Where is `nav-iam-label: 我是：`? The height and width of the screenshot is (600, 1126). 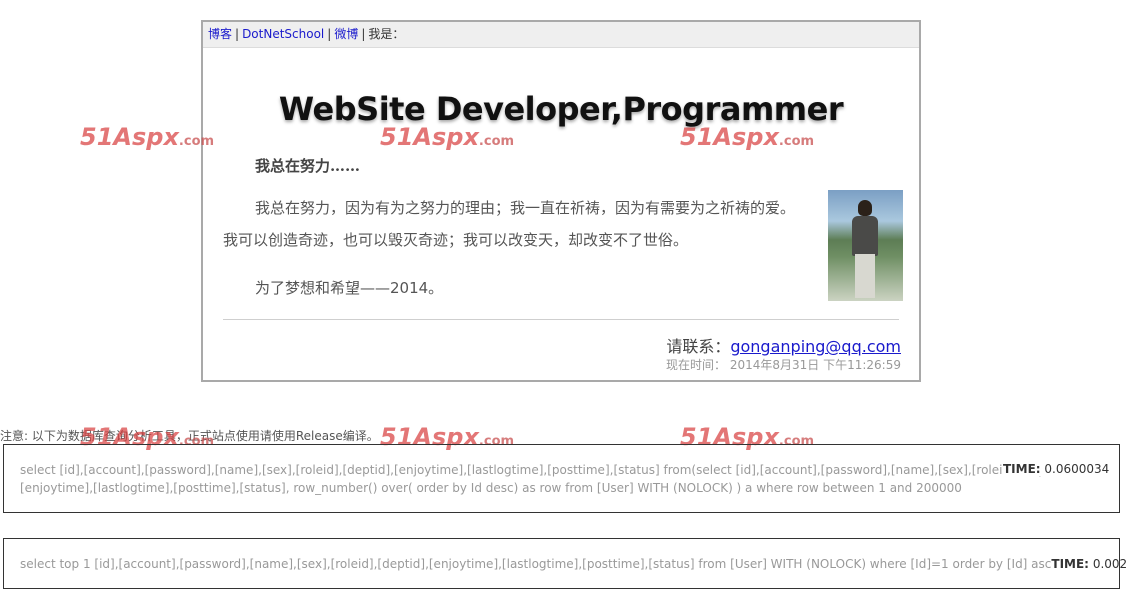
nav-iam-label: 我是： is located at coordinates (386, 34).